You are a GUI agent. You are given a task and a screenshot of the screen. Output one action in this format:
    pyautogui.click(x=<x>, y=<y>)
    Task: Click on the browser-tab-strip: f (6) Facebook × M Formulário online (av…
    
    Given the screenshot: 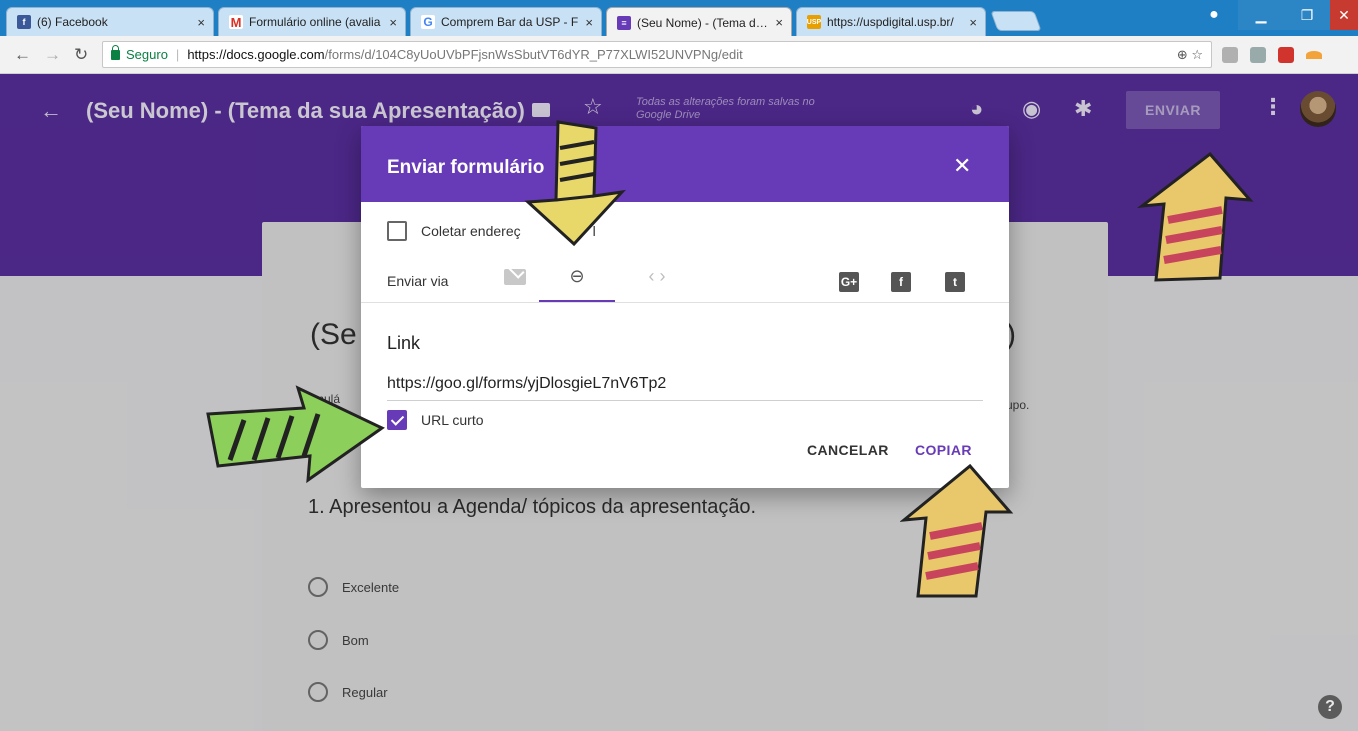 What is the action you would take?
    pyautogui.click(x=679, y=18)
    